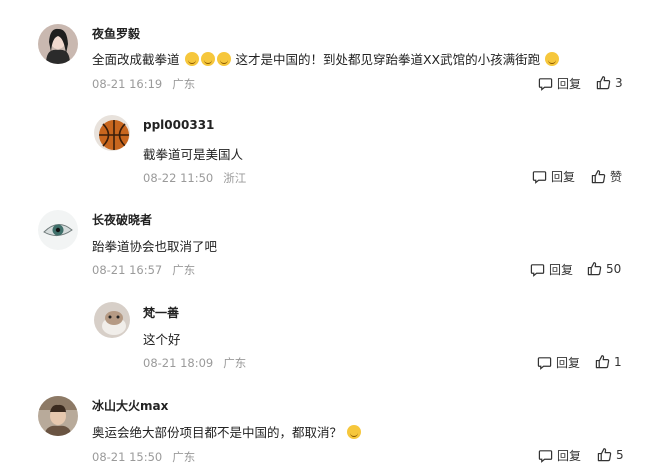  Describe the element at coordinates (388, 59) in the screenshot. I see `comment-text-part: 这才是中国的！到处都见穿跆拳道XX武馆的小孩满街跑` at that location.